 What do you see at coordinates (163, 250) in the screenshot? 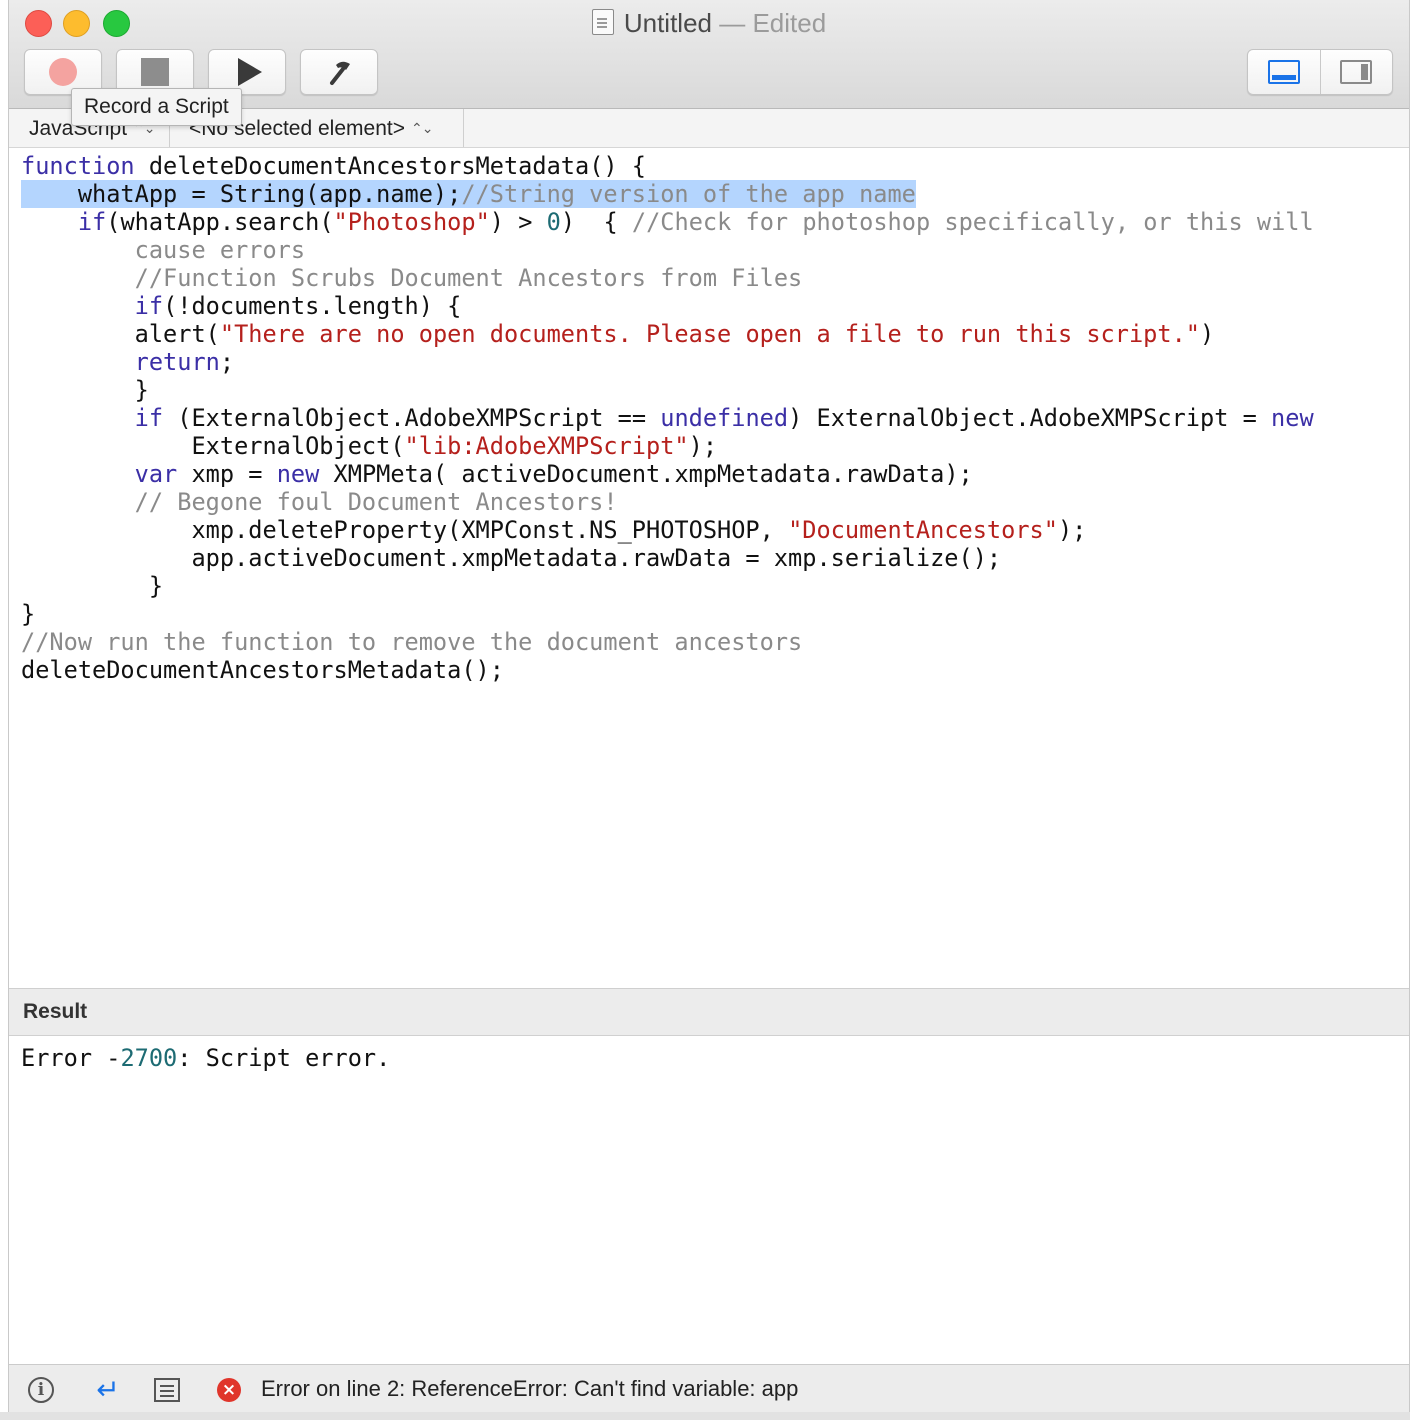
I see `code-token: cause errors` at bounding box center [163, 250].